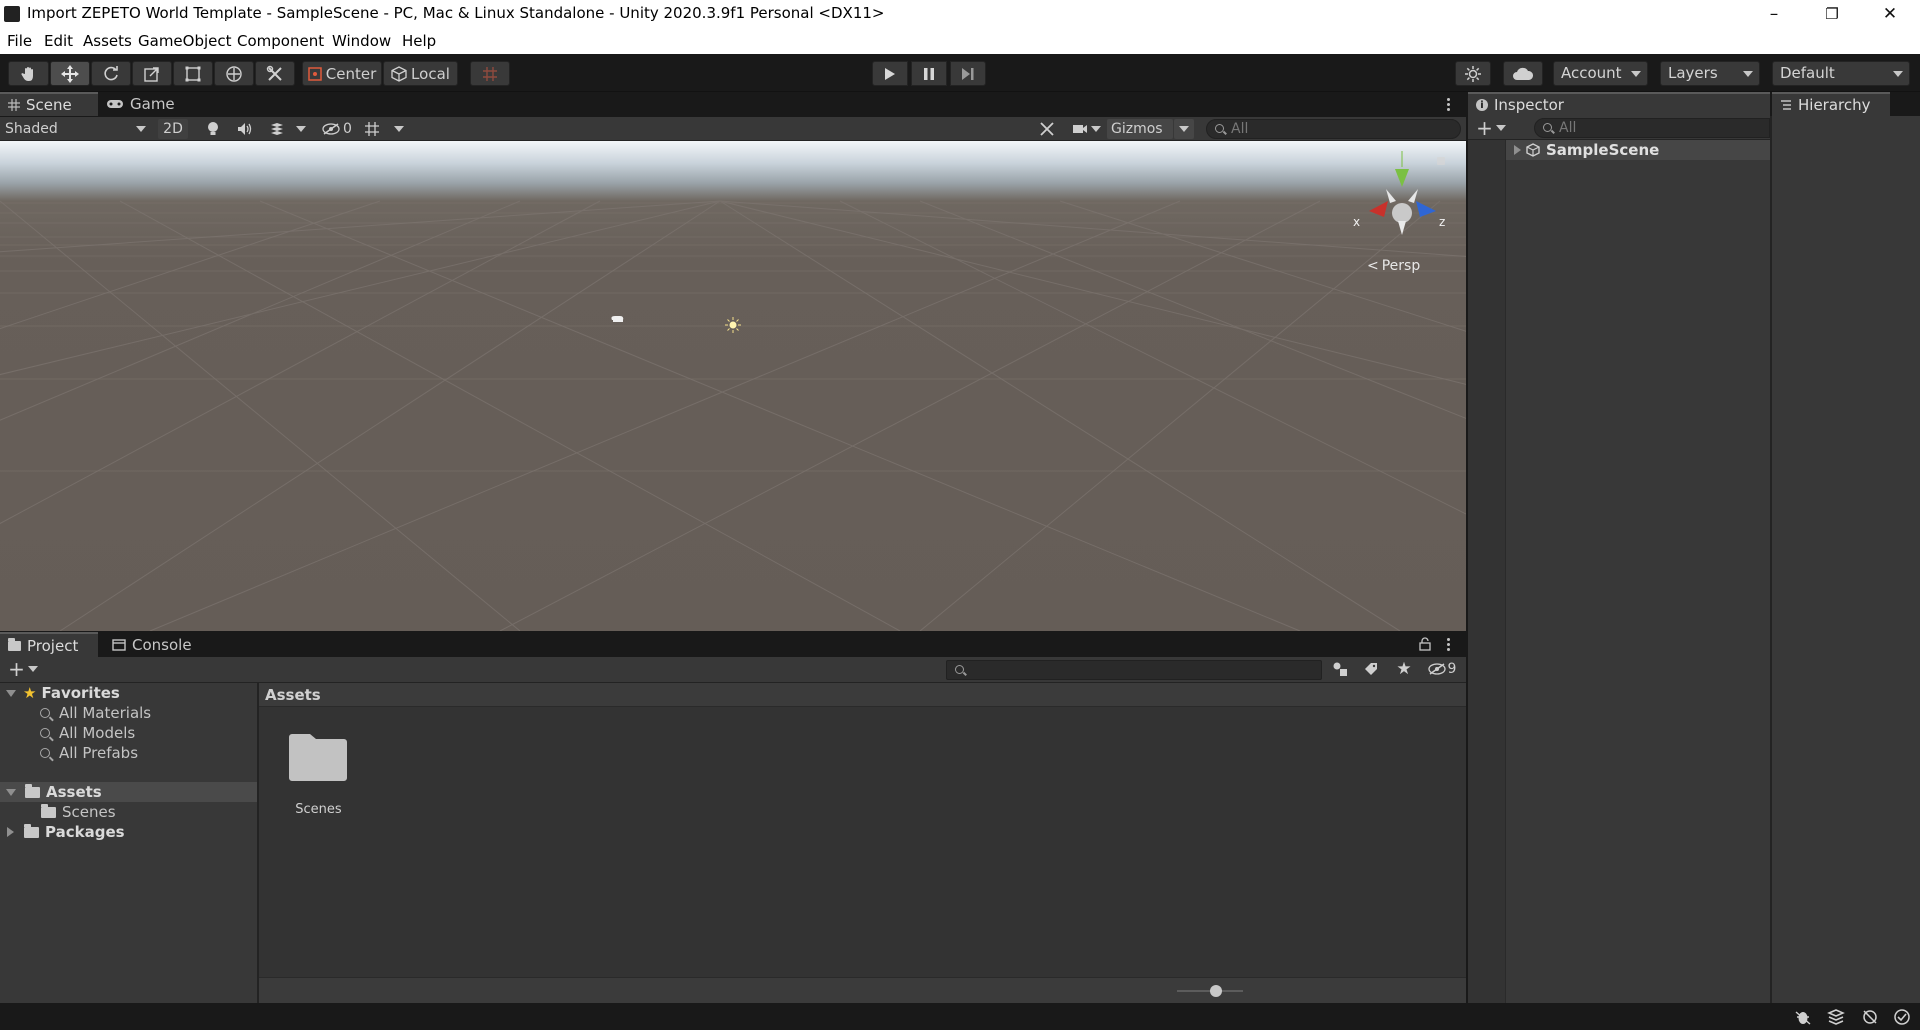  I want to click on search-by-type-button, so click(1340, 669).